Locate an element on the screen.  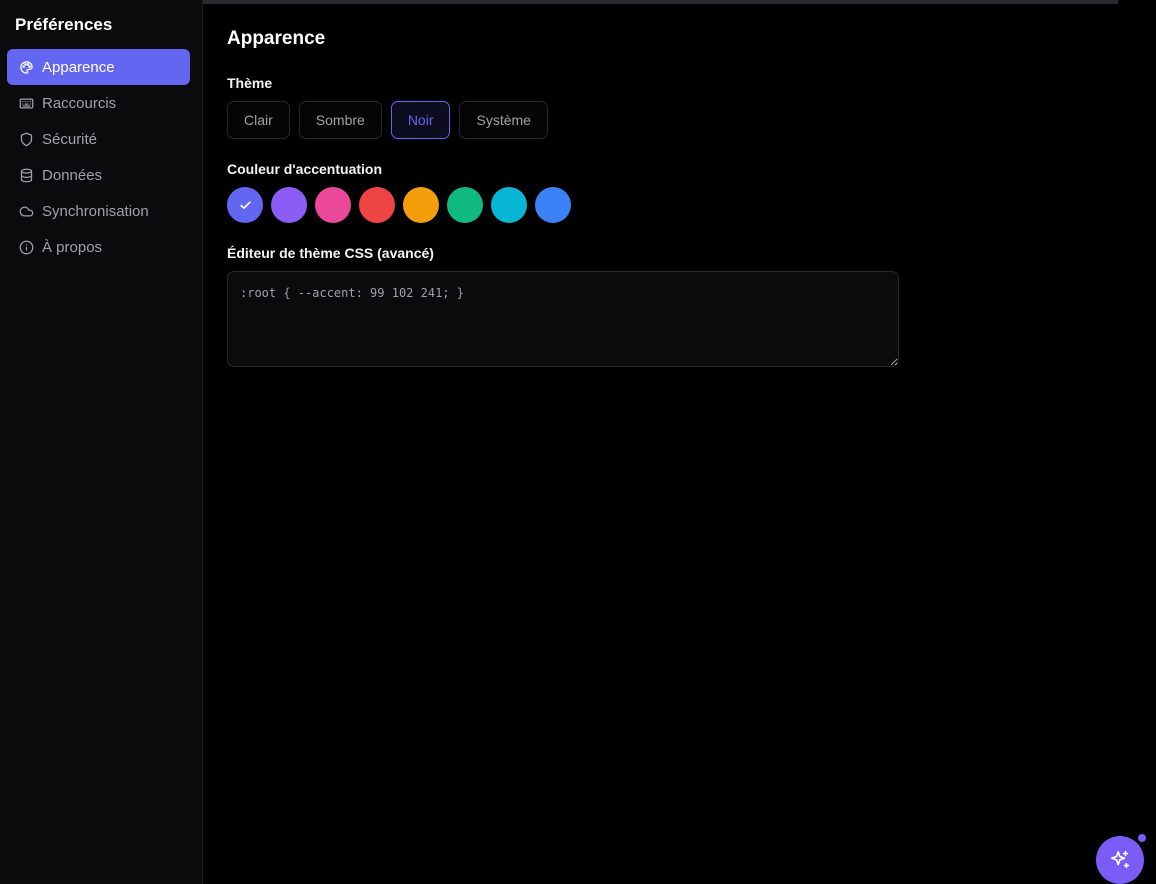
sidebar-item-donnees: Données is located at coordinates (98, 175).